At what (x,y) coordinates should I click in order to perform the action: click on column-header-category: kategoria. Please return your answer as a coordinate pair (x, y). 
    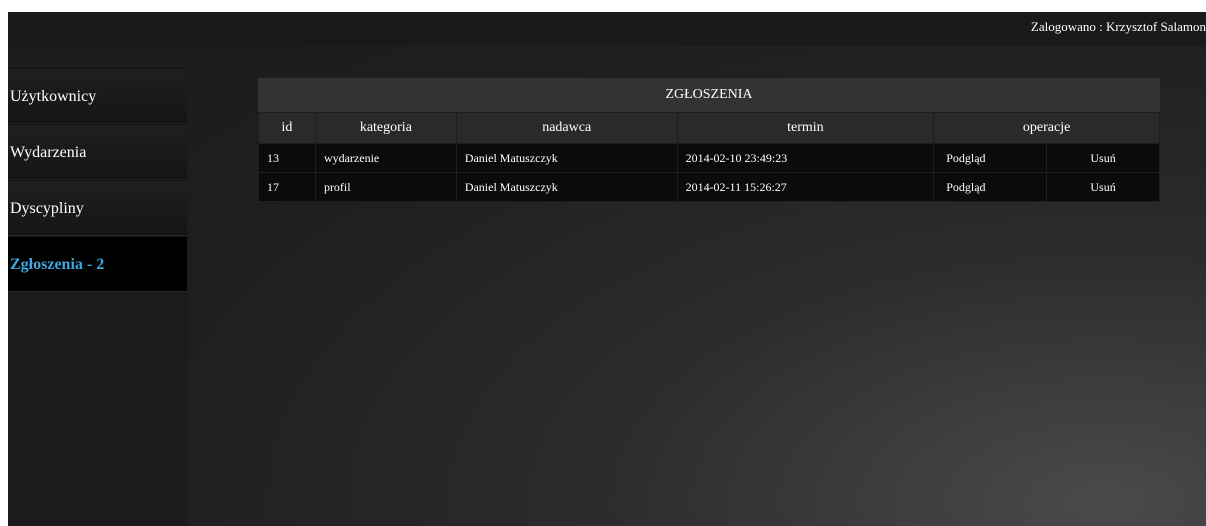
    Looking at the image, I should click on (385, 128).